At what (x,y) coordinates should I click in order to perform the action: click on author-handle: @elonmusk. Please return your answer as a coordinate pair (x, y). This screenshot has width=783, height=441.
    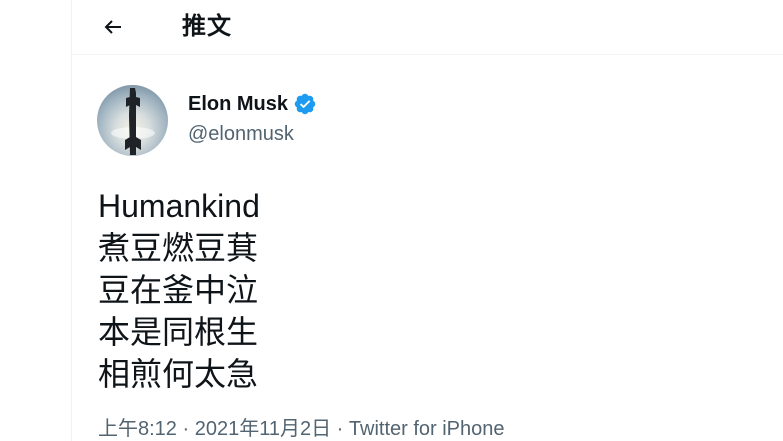
    Looking at the image, I should click on (241, 134).